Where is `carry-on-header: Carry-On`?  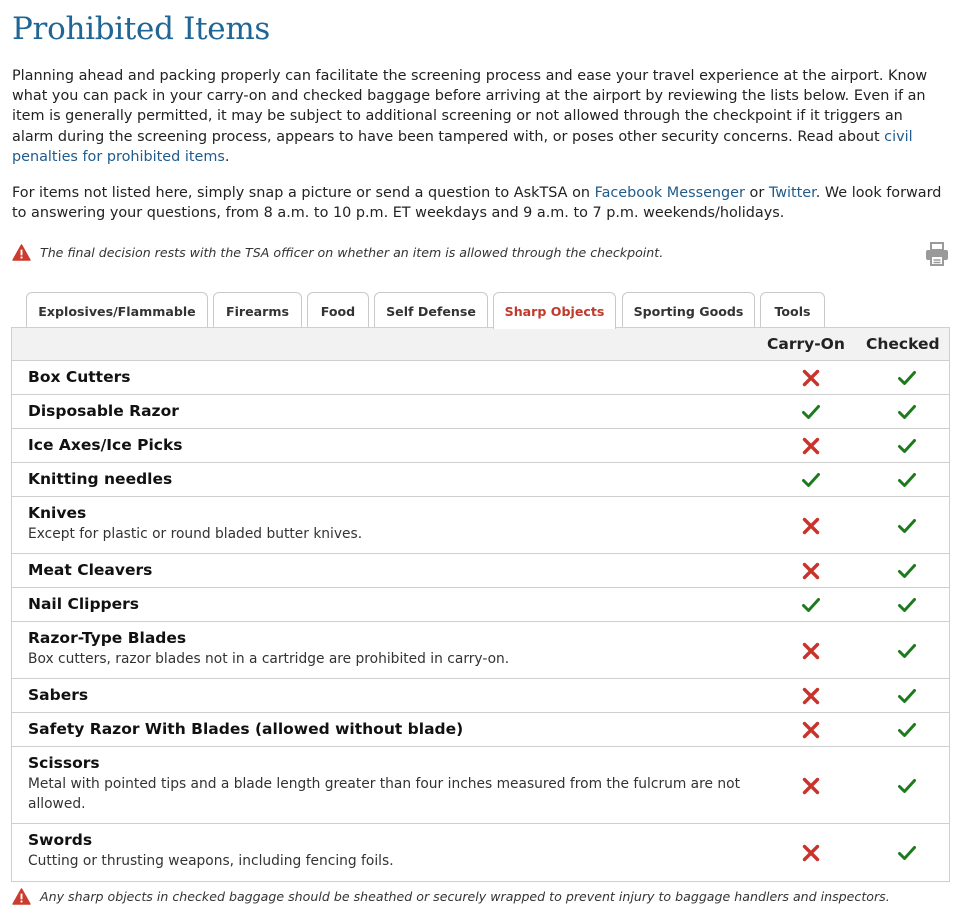 carry-on-header: Carry-On is located at coordinates (806, 344).